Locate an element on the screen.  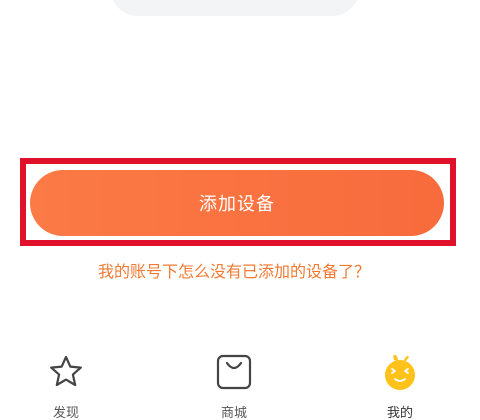
nav-item-discover: 发现 is located at coordinates (66, 386).